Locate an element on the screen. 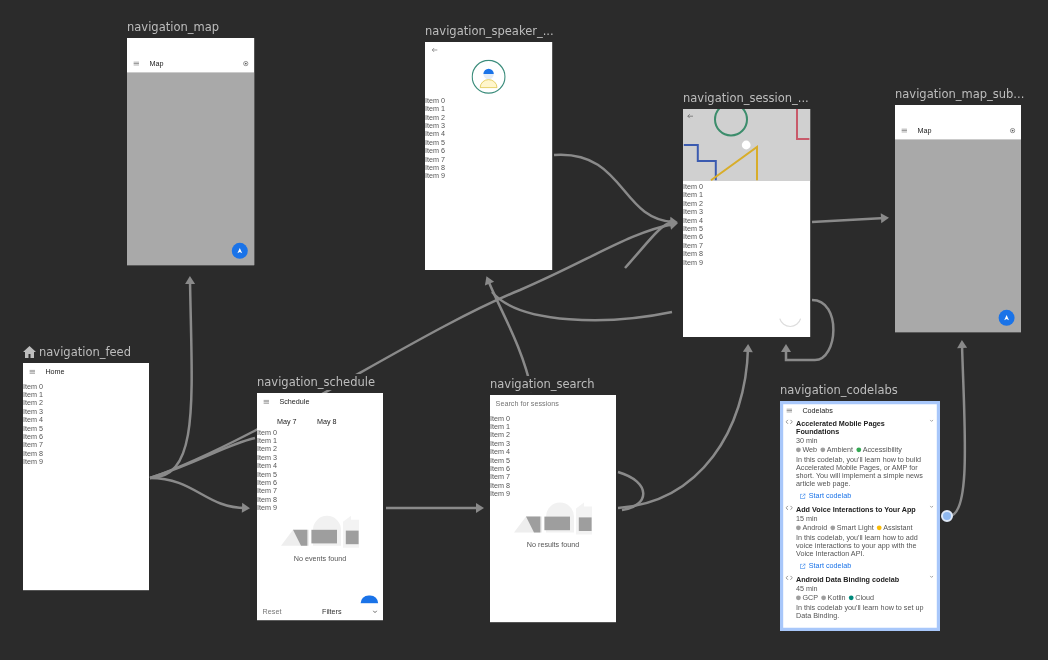 The height and width of the screenshot is (660, 1048). avatar-icon is located at coordinates (488, 76).